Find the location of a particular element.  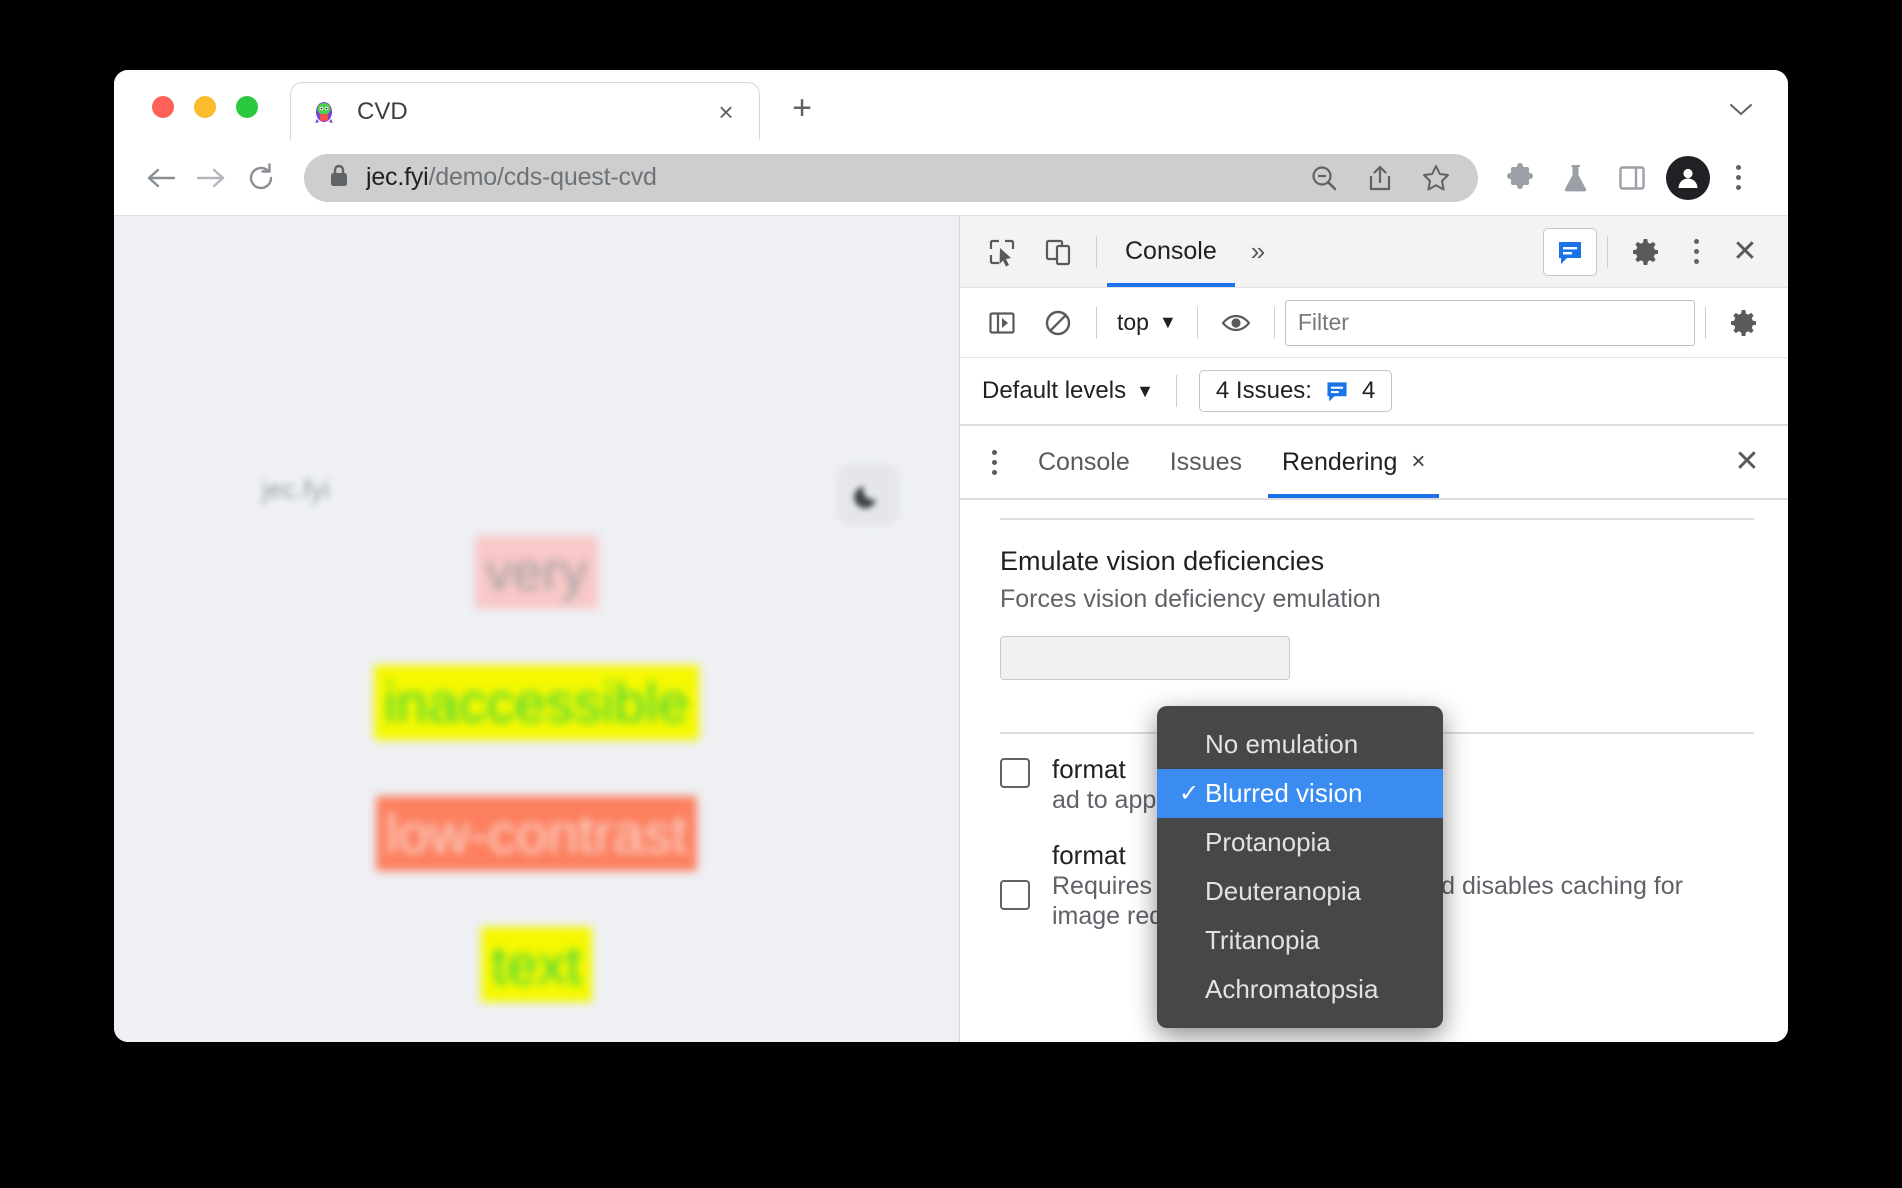

inspect-cursor-icon is located at coordinates (1002, 252).